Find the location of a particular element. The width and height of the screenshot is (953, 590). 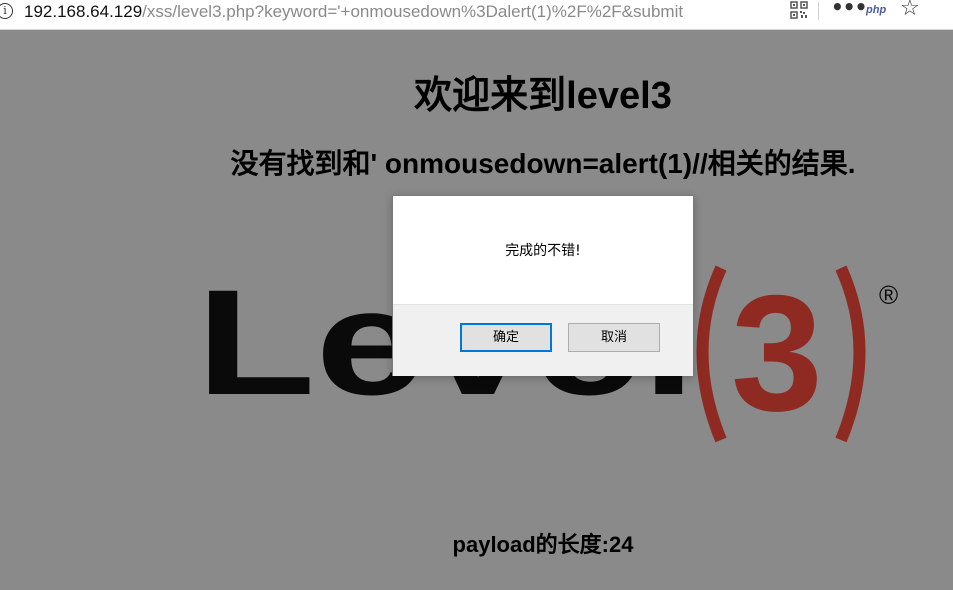

payload-length: payload的长度:24 is located at coordinates (543, 544).